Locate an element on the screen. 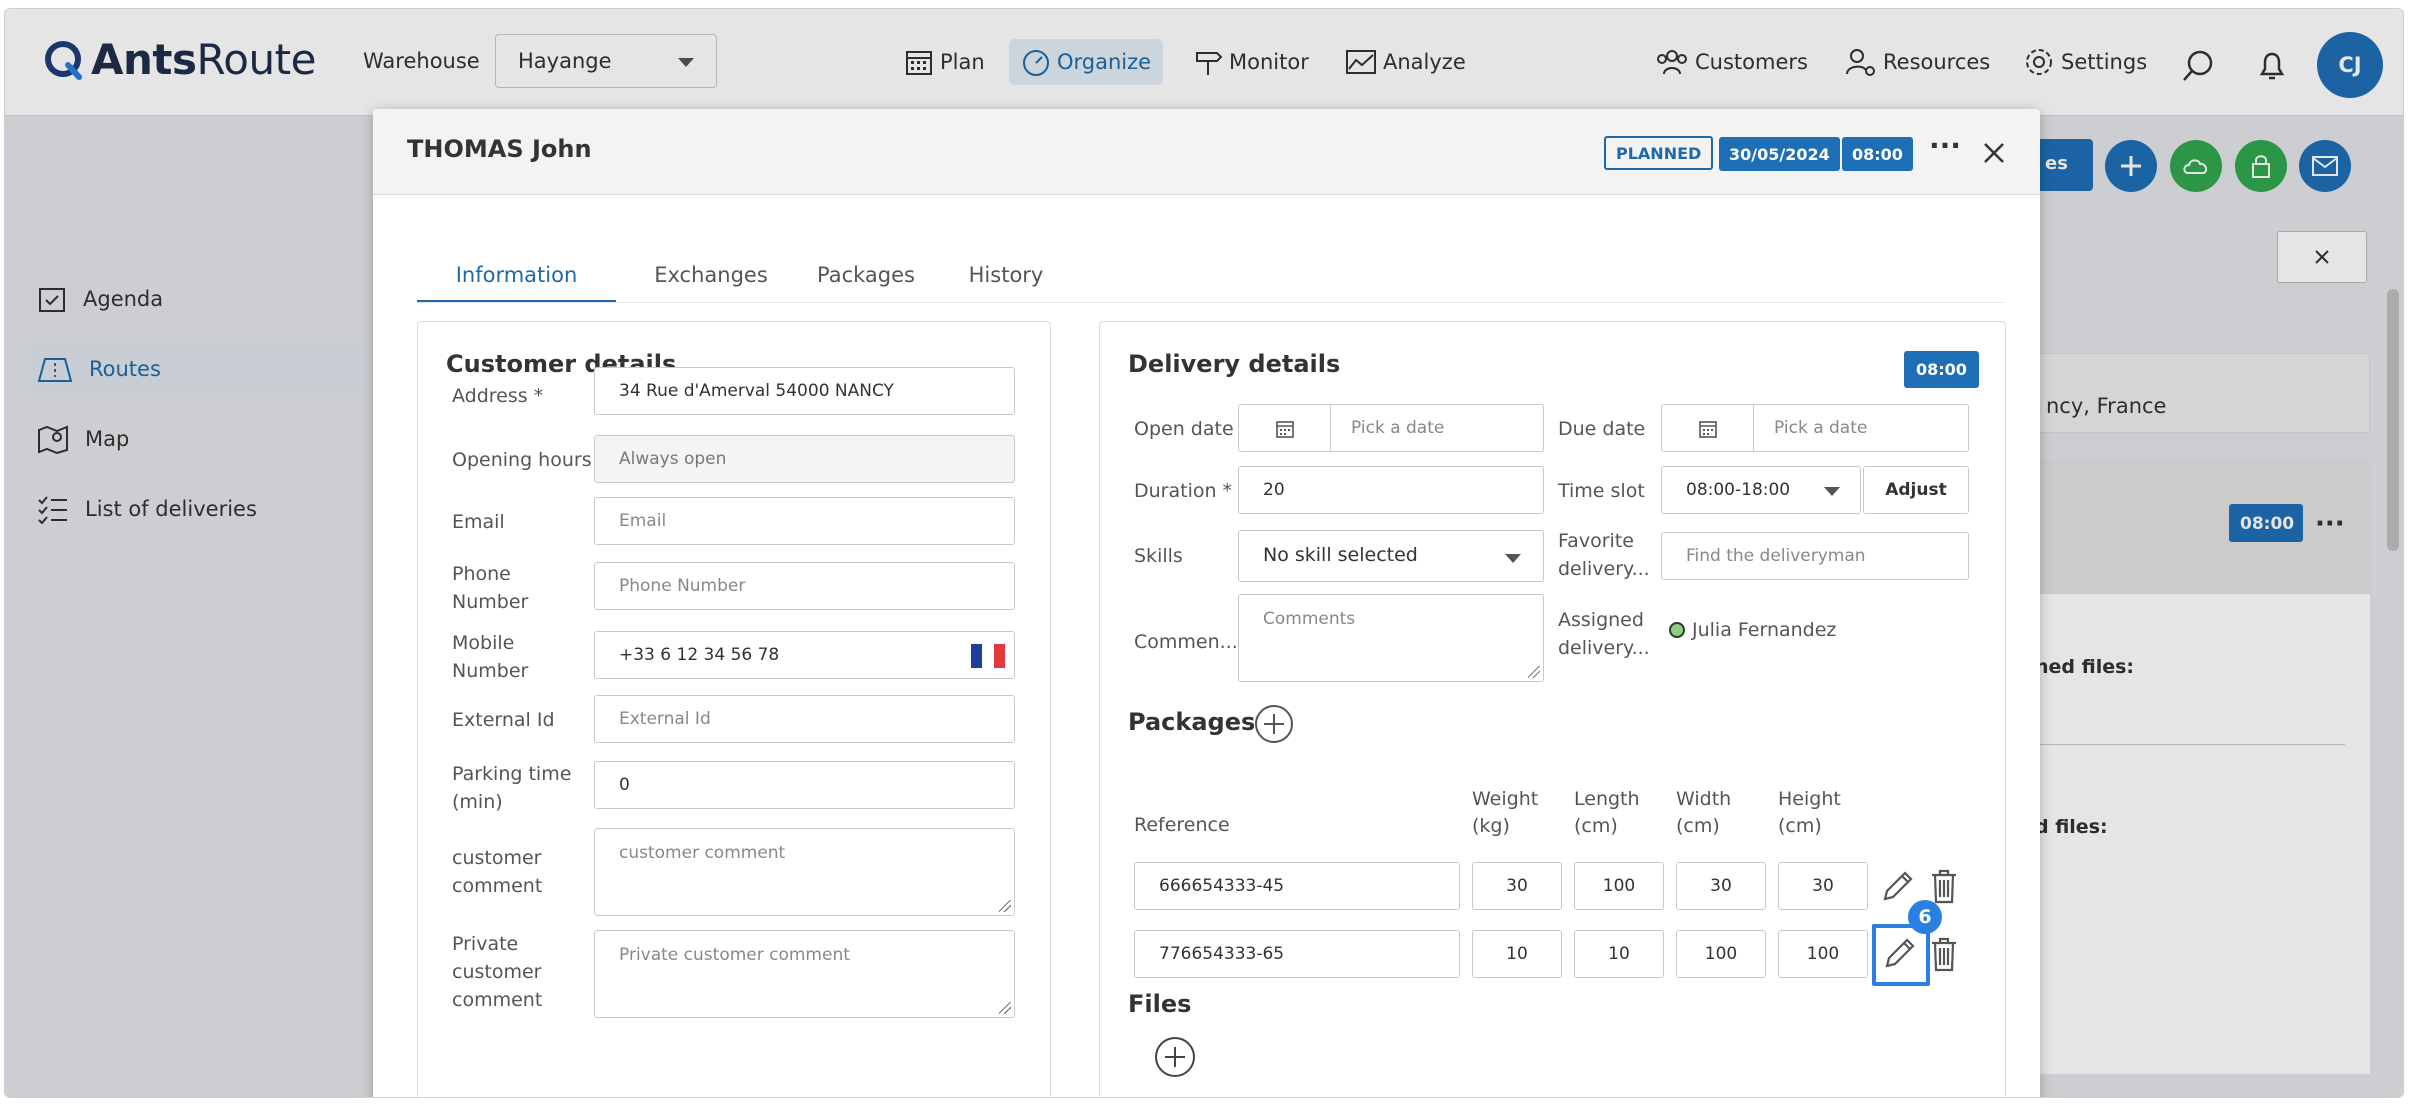  package-weight-input: 10 is located at coordinates (1517, 954).